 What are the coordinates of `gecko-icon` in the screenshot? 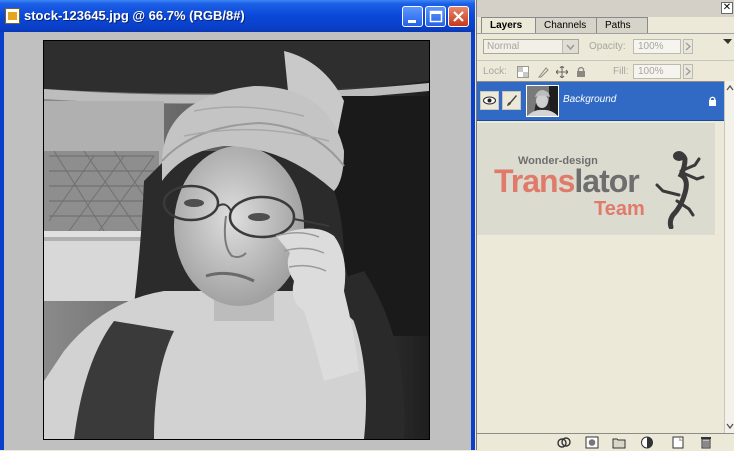 It's located at (680, 190).